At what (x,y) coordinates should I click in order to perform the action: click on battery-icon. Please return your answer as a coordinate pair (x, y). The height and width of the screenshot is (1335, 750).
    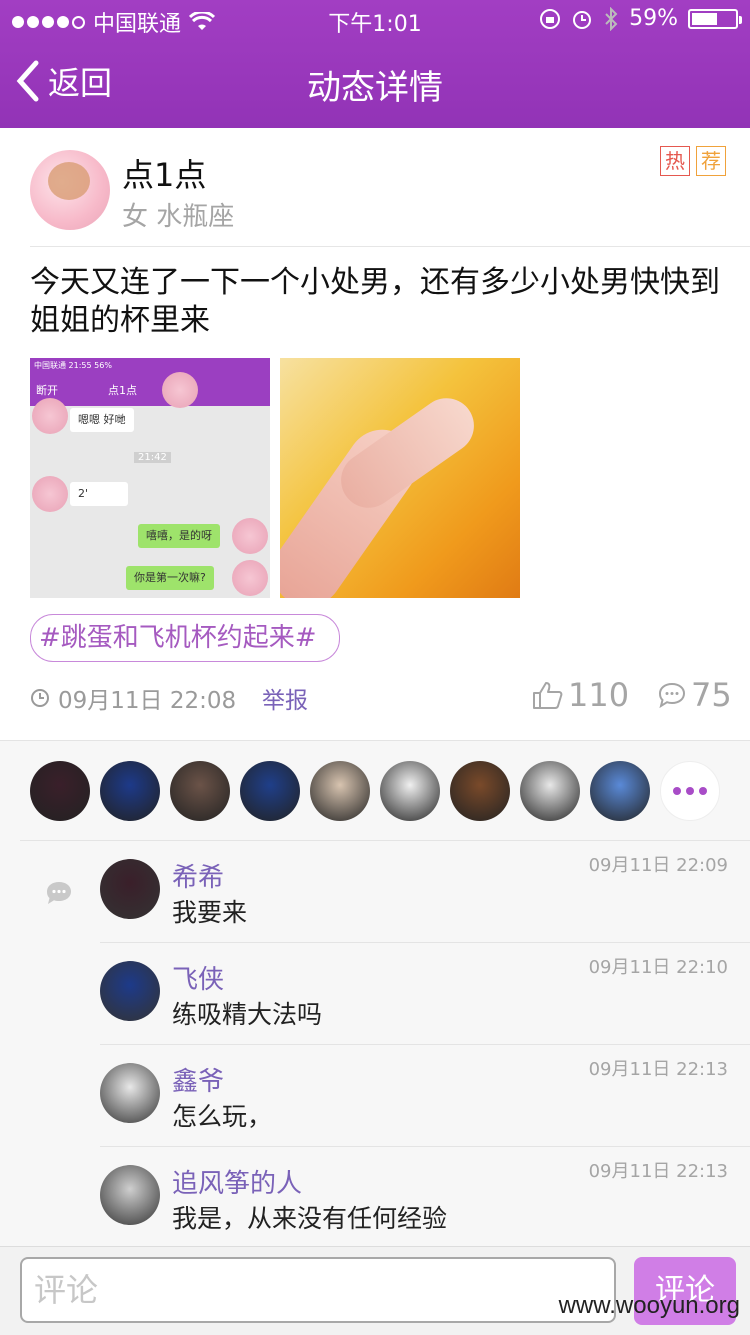
    Looking at the image, I should click on (715, 18).